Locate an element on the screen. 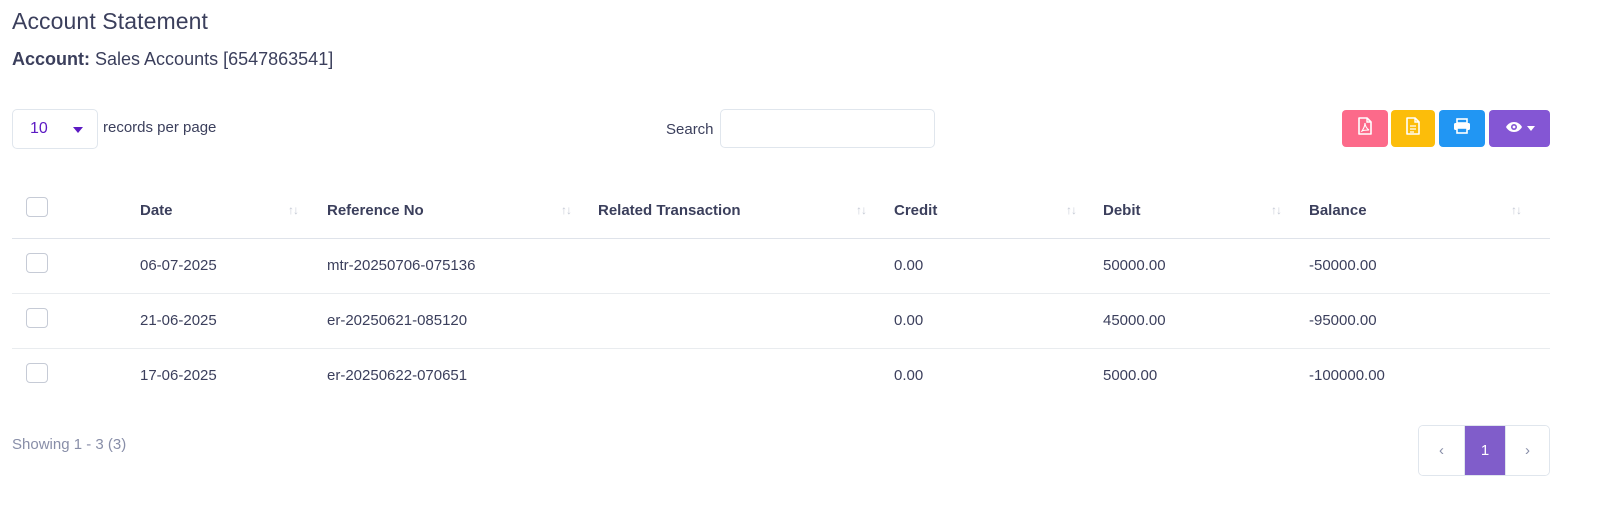  pdf-file-icon is located at coordinates (1365, 128).